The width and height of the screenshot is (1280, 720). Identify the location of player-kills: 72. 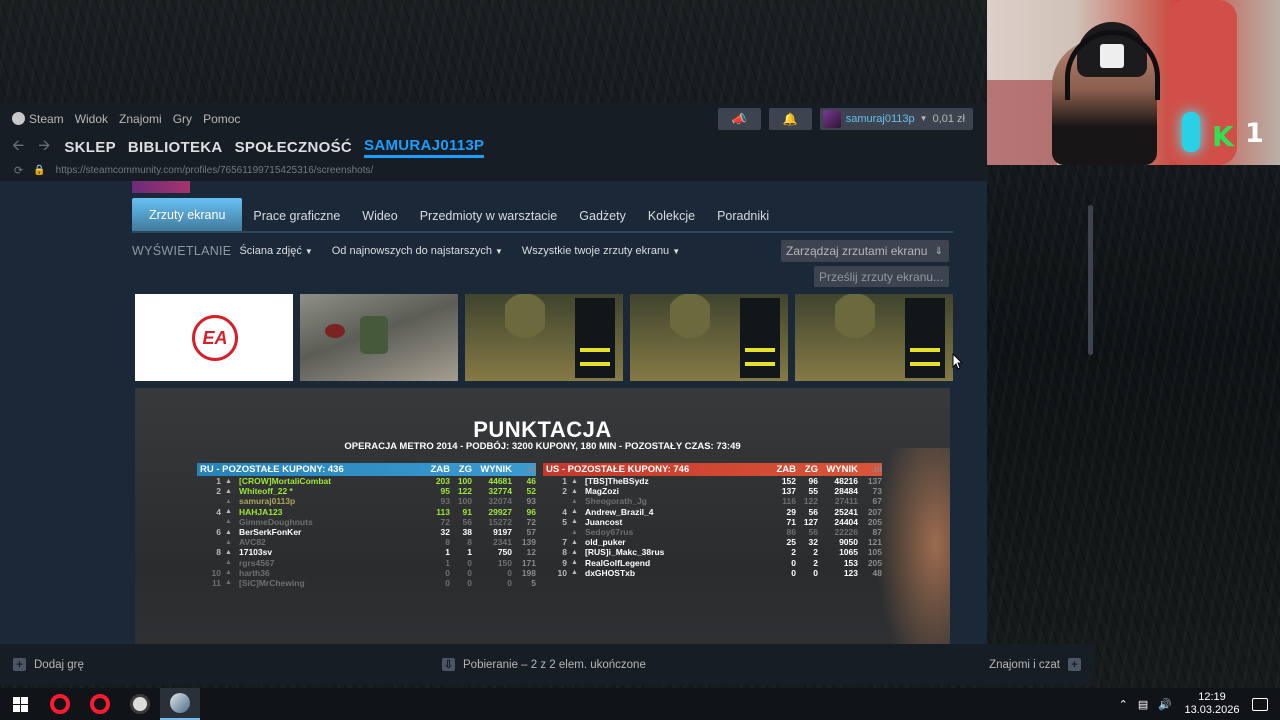
(445, 521).